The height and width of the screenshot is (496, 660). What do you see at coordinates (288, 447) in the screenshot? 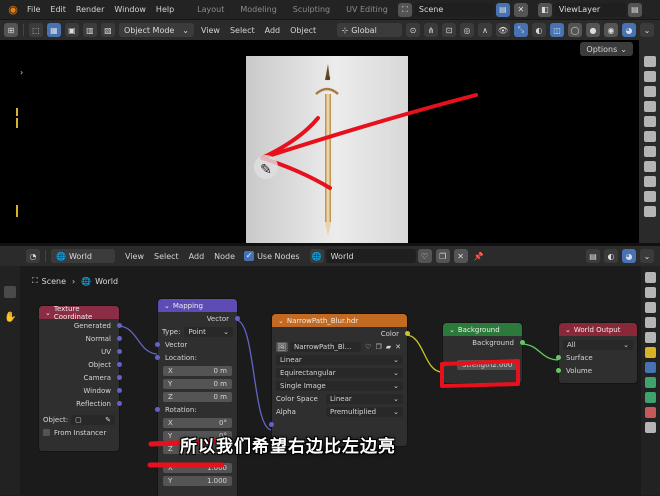
I see `video-subtitle: 所以我们希望右边比左边亮` at bounding box center [288, 447].